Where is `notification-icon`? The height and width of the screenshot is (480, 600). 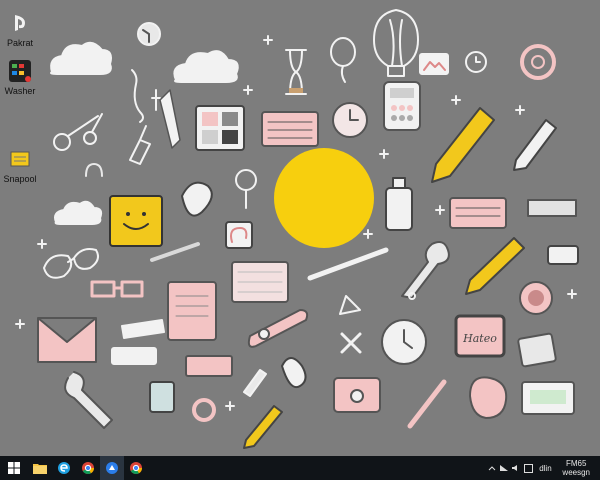
notification-icon is located at coordinates (528, 468).